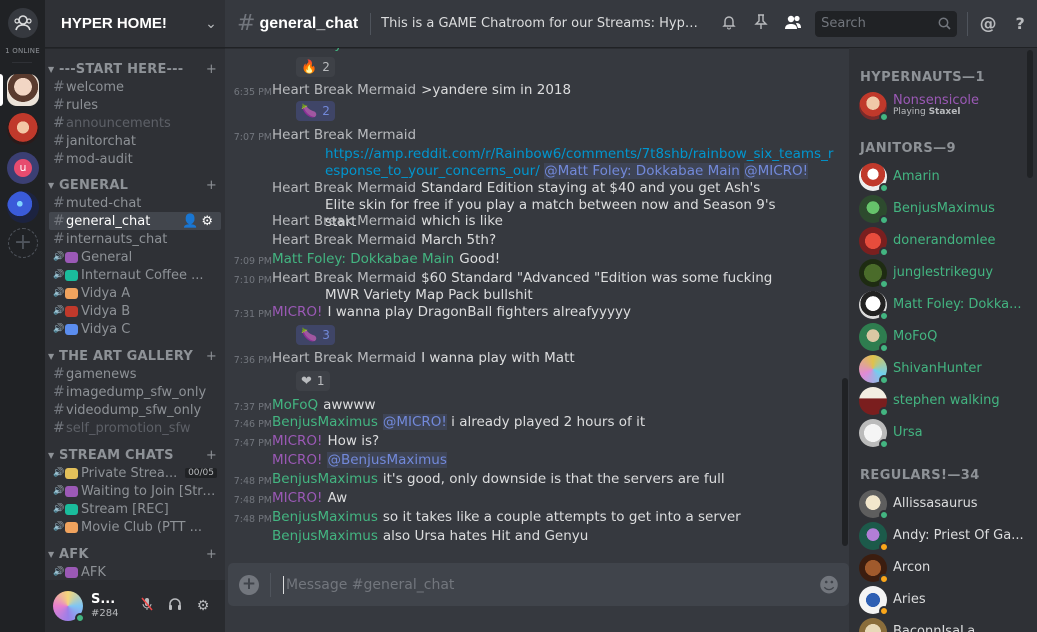 The image size is (1037, 632). I want to click on voice-channel-afk: 🔊 AFK, so click(135, 572).